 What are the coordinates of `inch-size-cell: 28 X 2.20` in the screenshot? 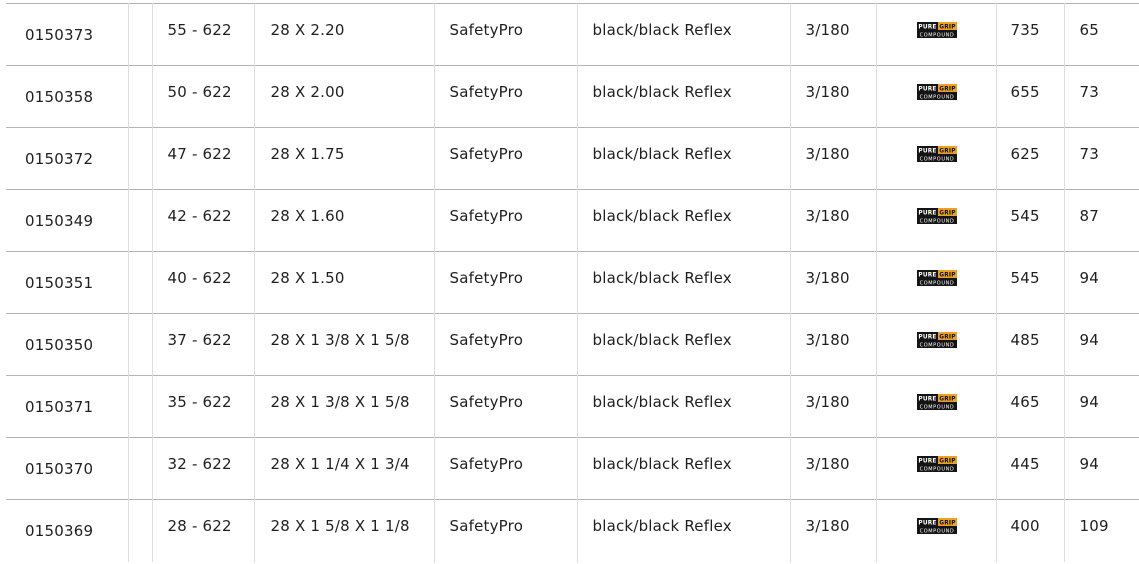 It's located at (344, 34).